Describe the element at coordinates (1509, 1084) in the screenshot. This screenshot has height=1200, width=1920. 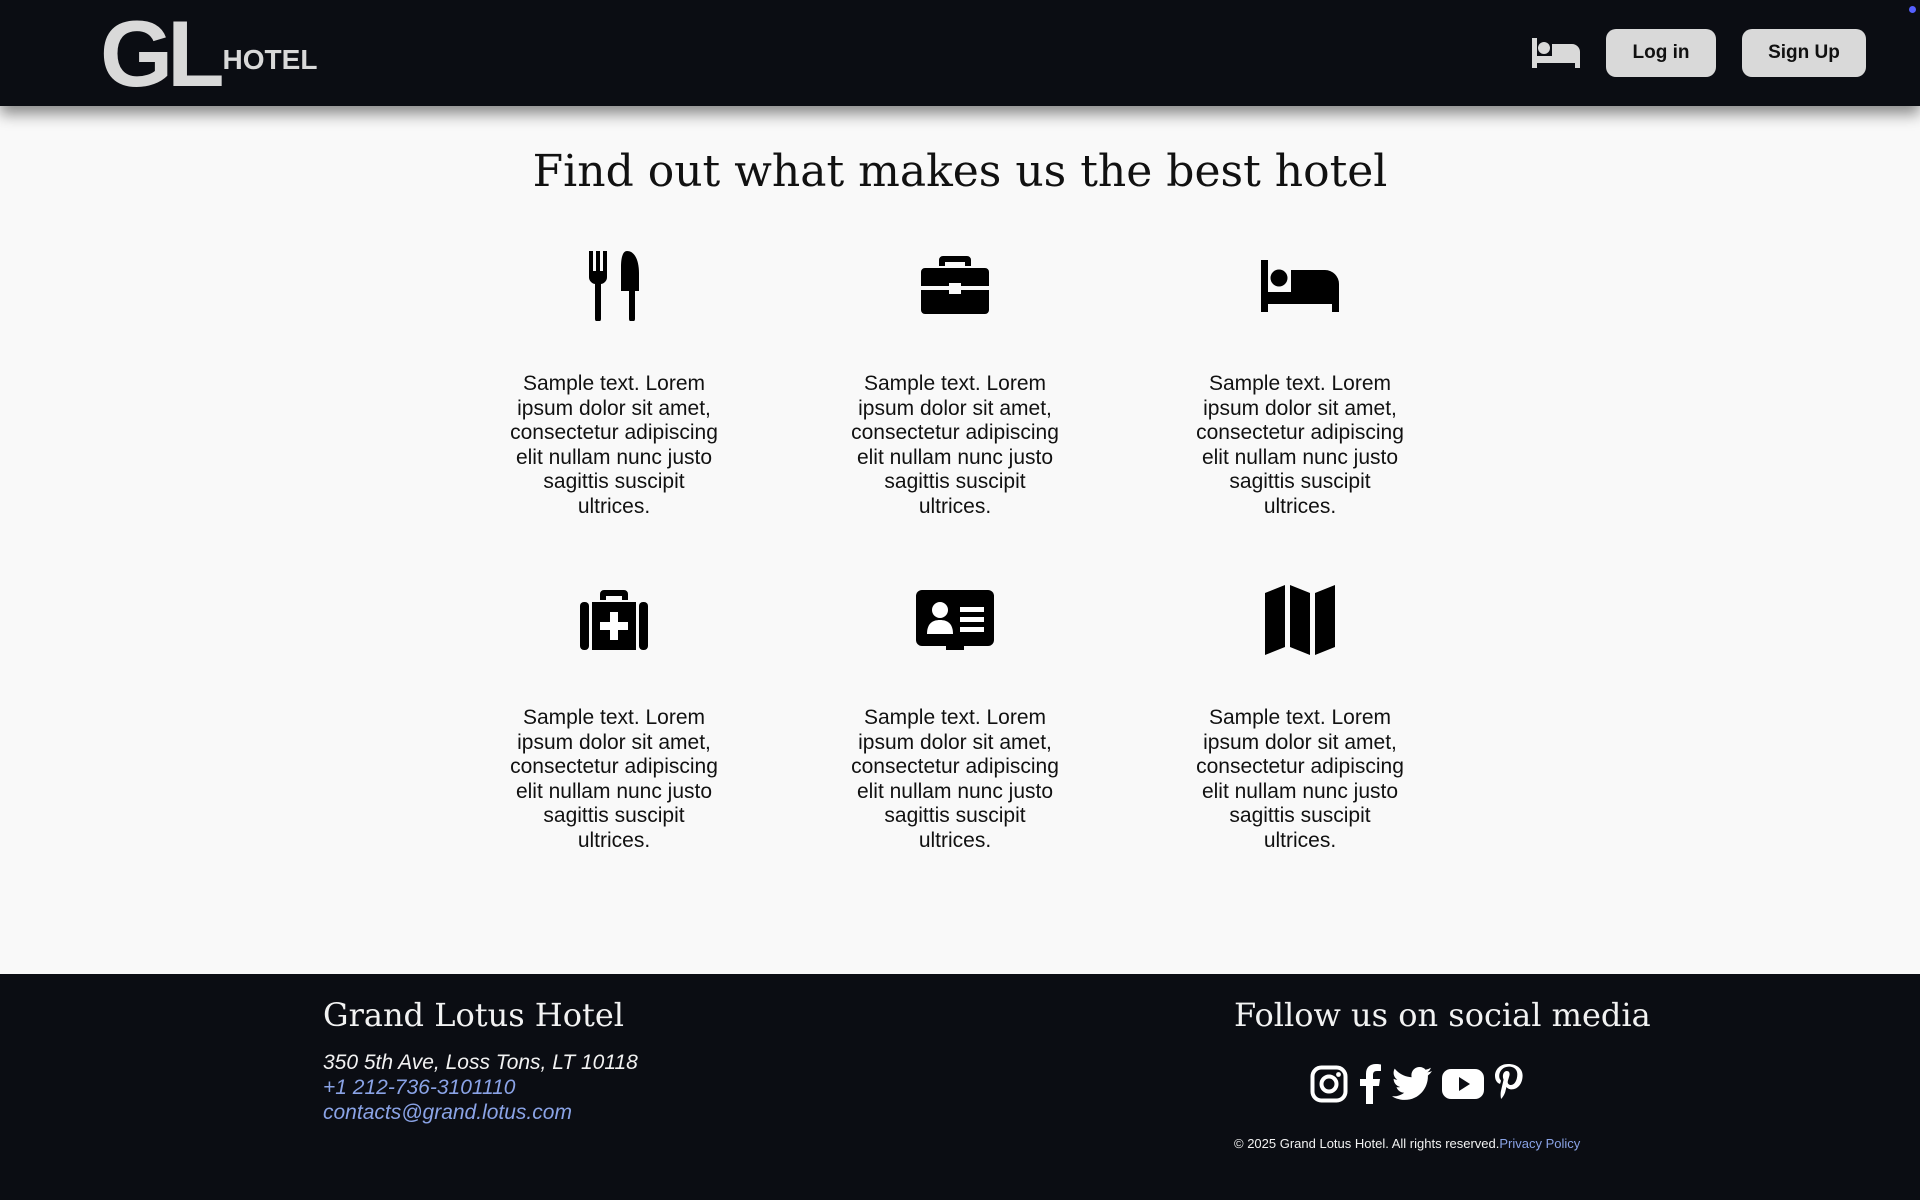
I see `pinterest-icon` at that location.